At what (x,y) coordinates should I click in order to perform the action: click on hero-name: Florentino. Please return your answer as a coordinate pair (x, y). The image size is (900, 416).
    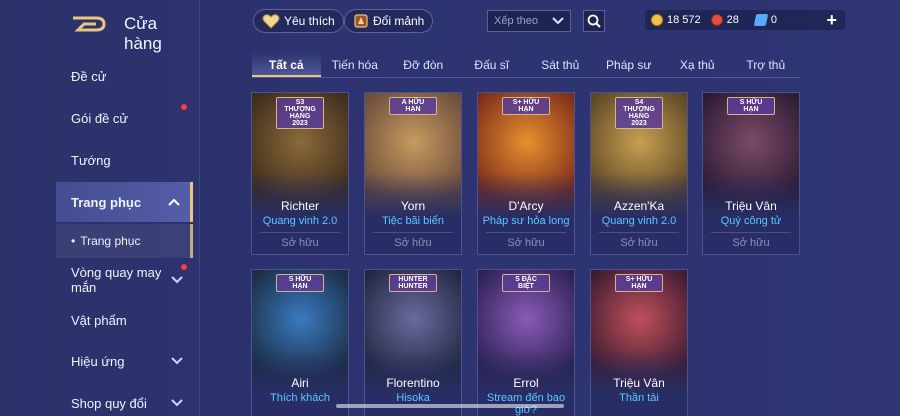
    Looking at the image, I should click on (413, 383).